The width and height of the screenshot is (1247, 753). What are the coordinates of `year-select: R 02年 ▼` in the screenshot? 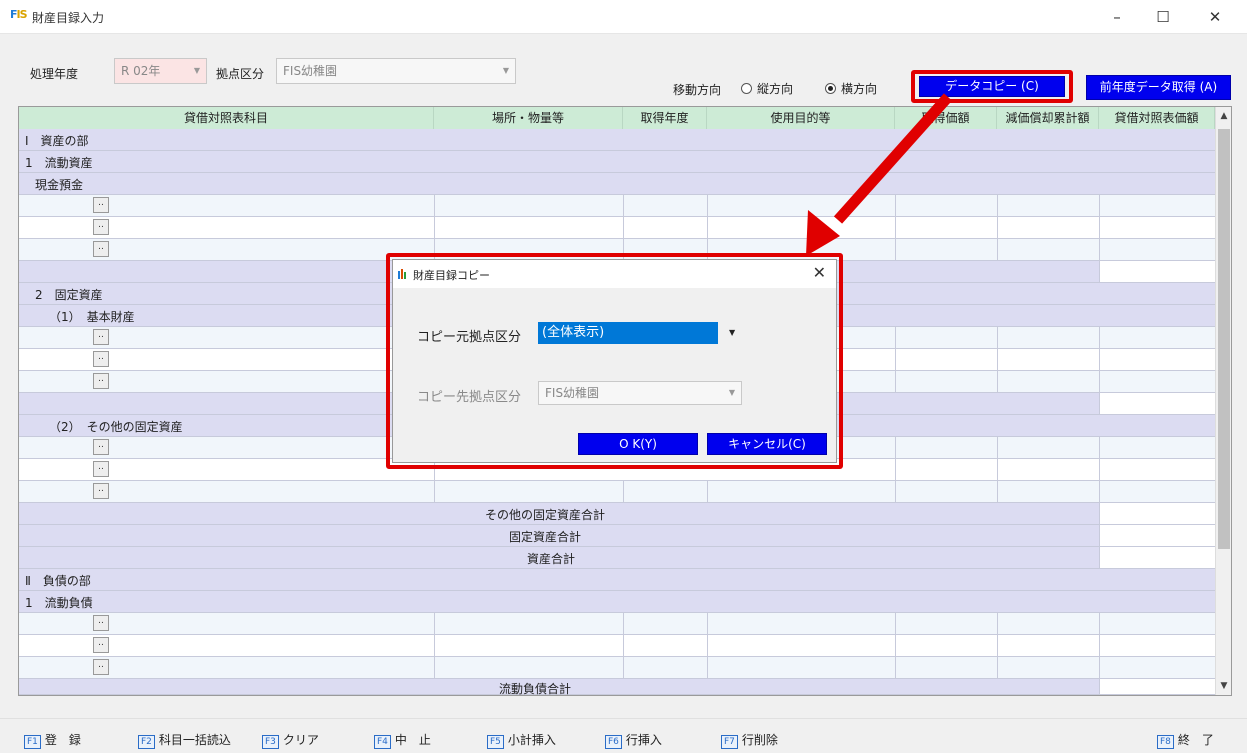 It's located at (160, 71).